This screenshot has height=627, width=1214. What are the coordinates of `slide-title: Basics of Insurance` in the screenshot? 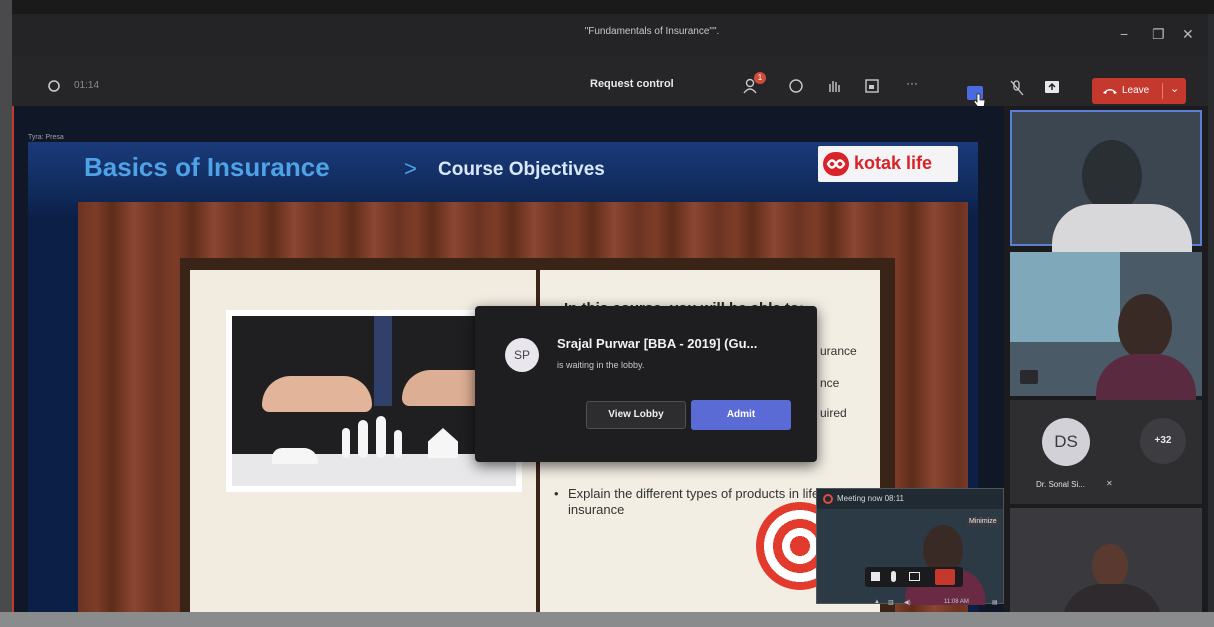 It's located at (207, 167).